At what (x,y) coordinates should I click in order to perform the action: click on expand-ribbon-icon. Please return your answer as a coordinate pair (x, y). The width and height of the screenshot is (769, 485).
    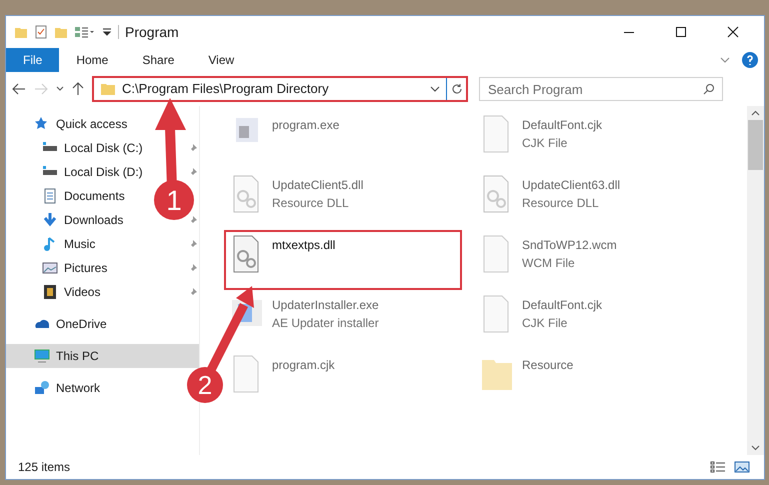
    Looking at the image, I should click on (725, 60).